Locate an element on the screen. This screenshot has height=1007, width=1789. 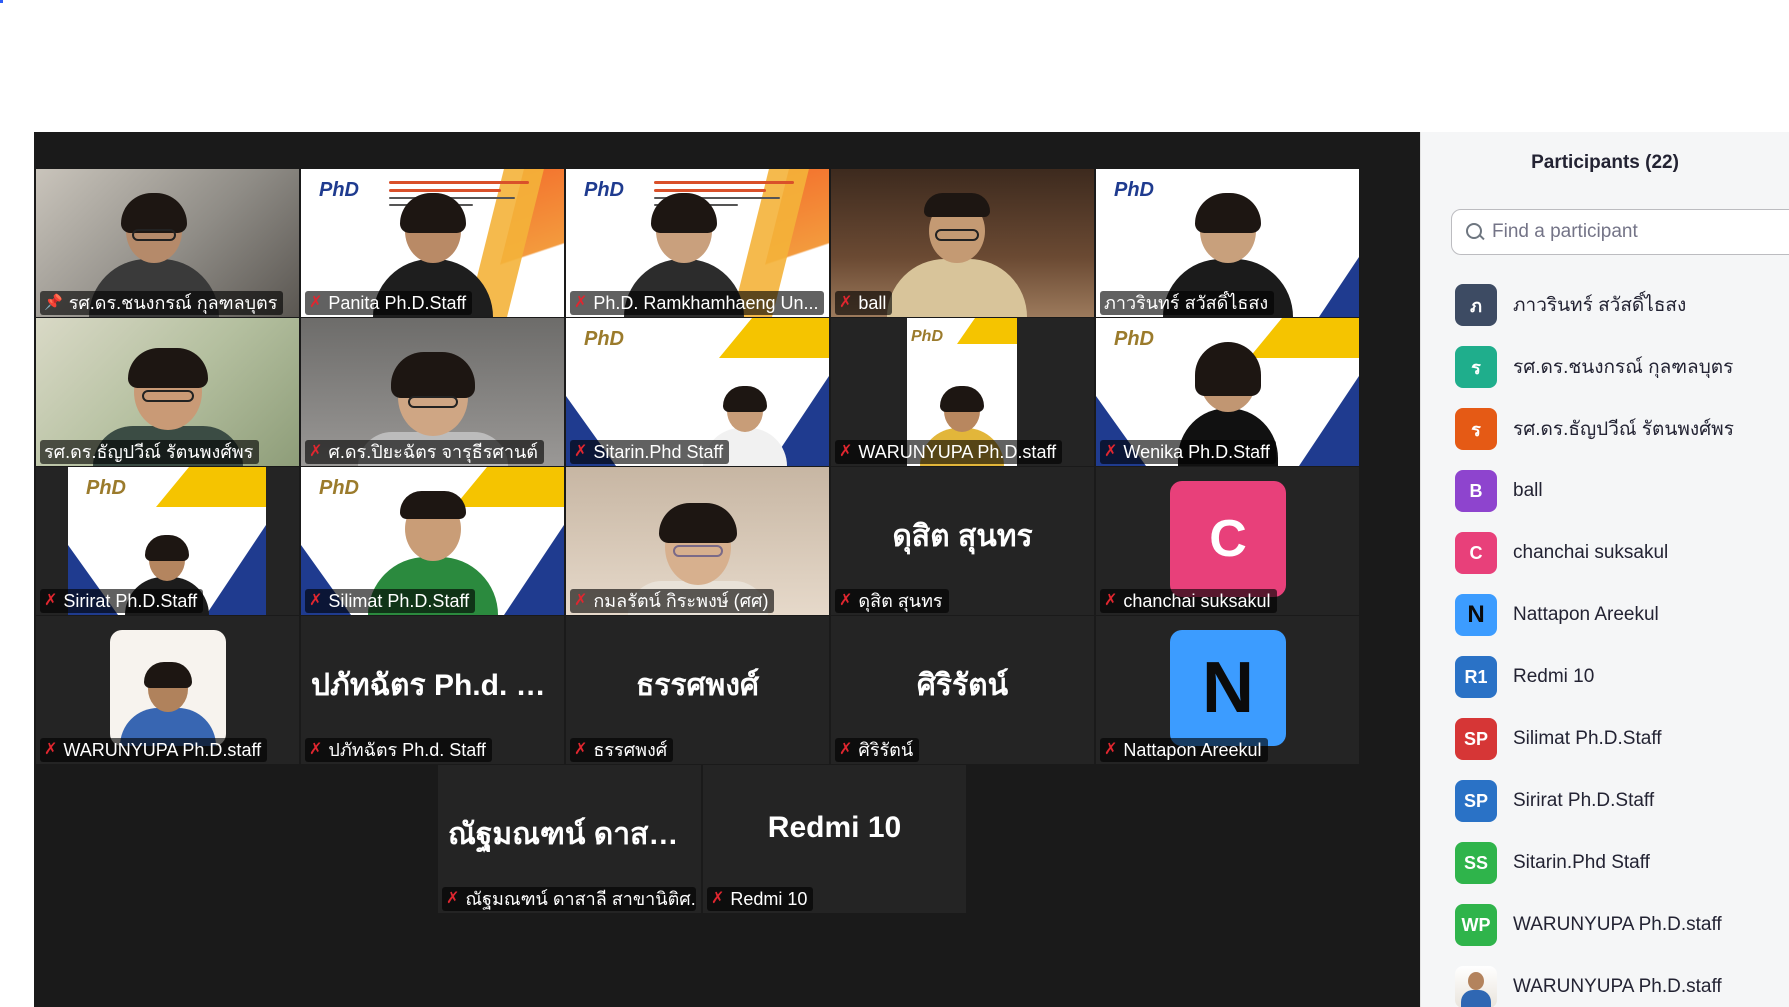
participant-name: Redmi 10 is located at coordinates (1554, 676).